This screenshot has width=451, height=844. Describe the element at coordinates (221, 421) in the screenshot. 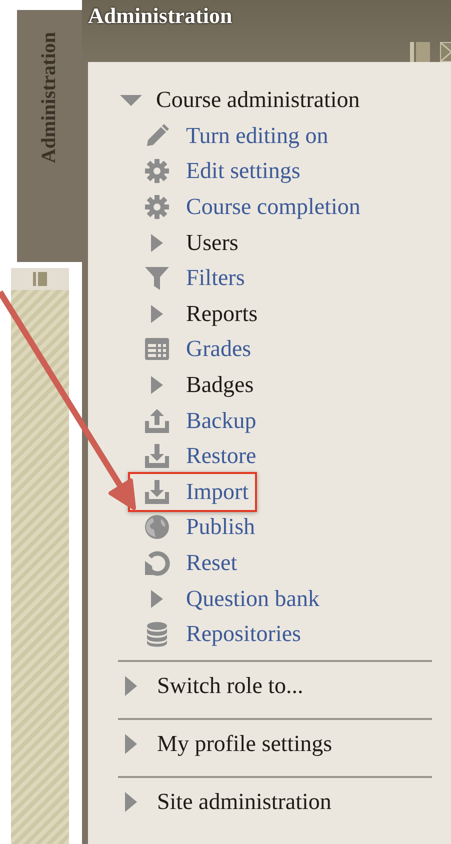

I see `menu-link: Backup` at that location.